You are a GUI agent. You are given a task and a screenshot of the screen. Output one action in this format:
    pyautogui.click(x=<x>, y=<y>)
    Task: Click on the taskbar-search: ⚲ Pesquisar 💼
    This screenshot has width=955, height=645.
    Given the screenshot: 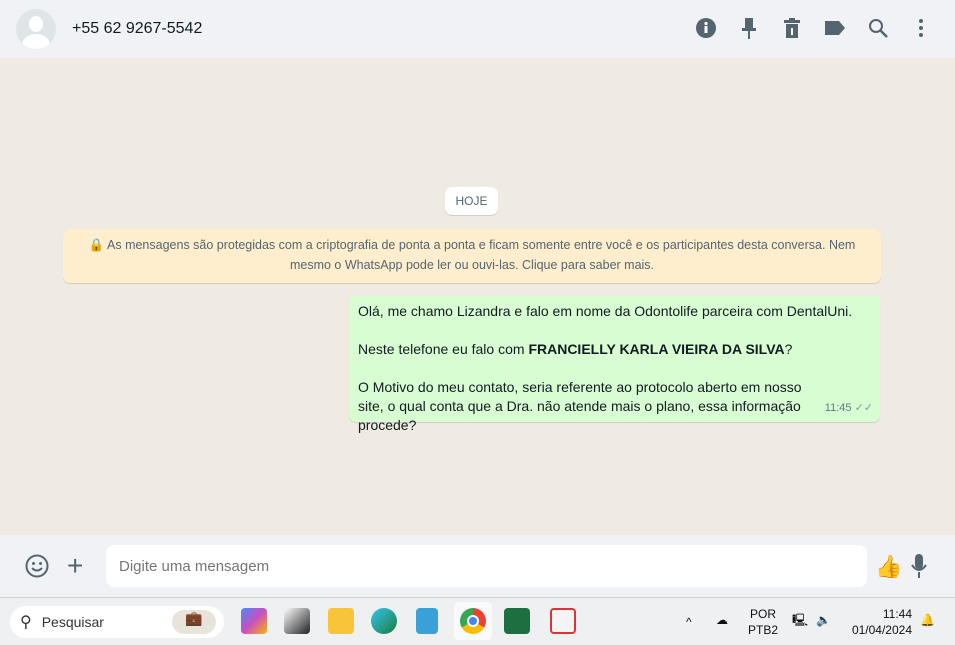 What is the action you would take?
    pyautogui.click(x=117, y=622)
    